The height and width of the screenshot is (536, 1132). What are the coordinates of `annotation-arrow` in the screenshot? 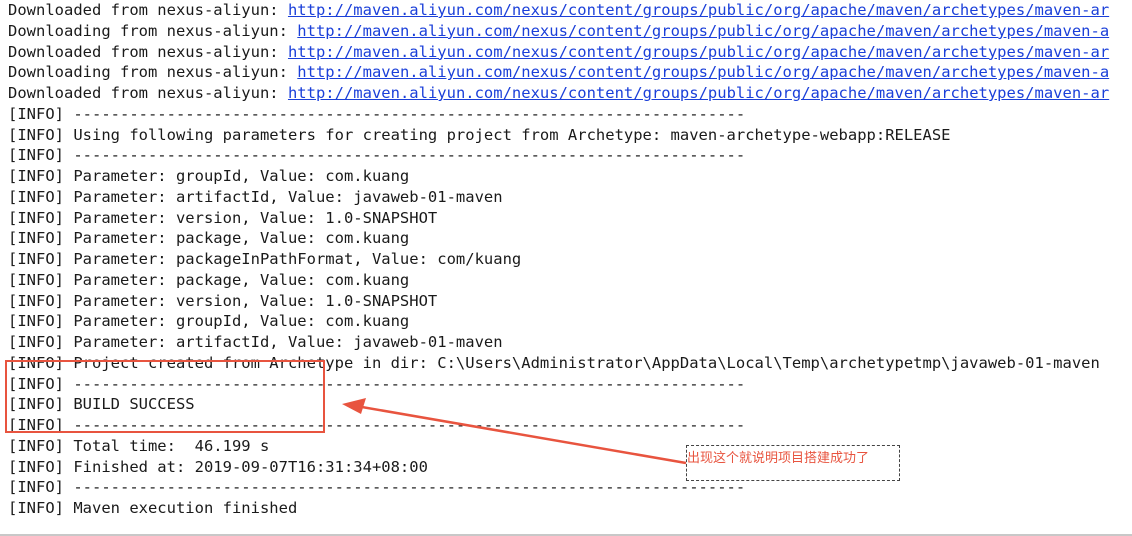 It's located at (514, 431).